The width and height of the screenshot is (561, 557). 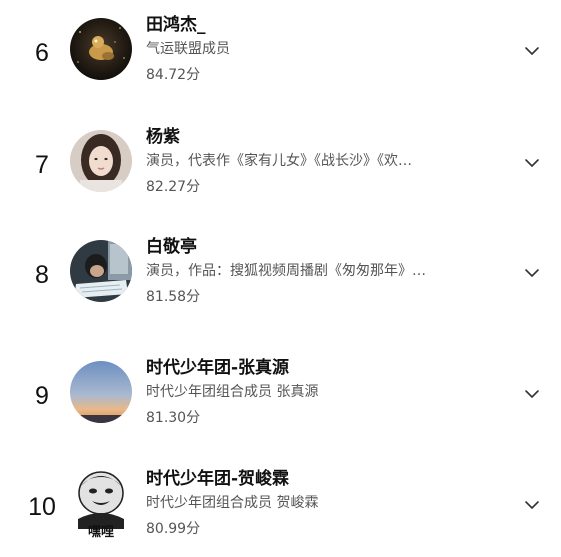 I want to click on person-description: 时代少年团组合成员 张真源, so click(x=232, y=392).